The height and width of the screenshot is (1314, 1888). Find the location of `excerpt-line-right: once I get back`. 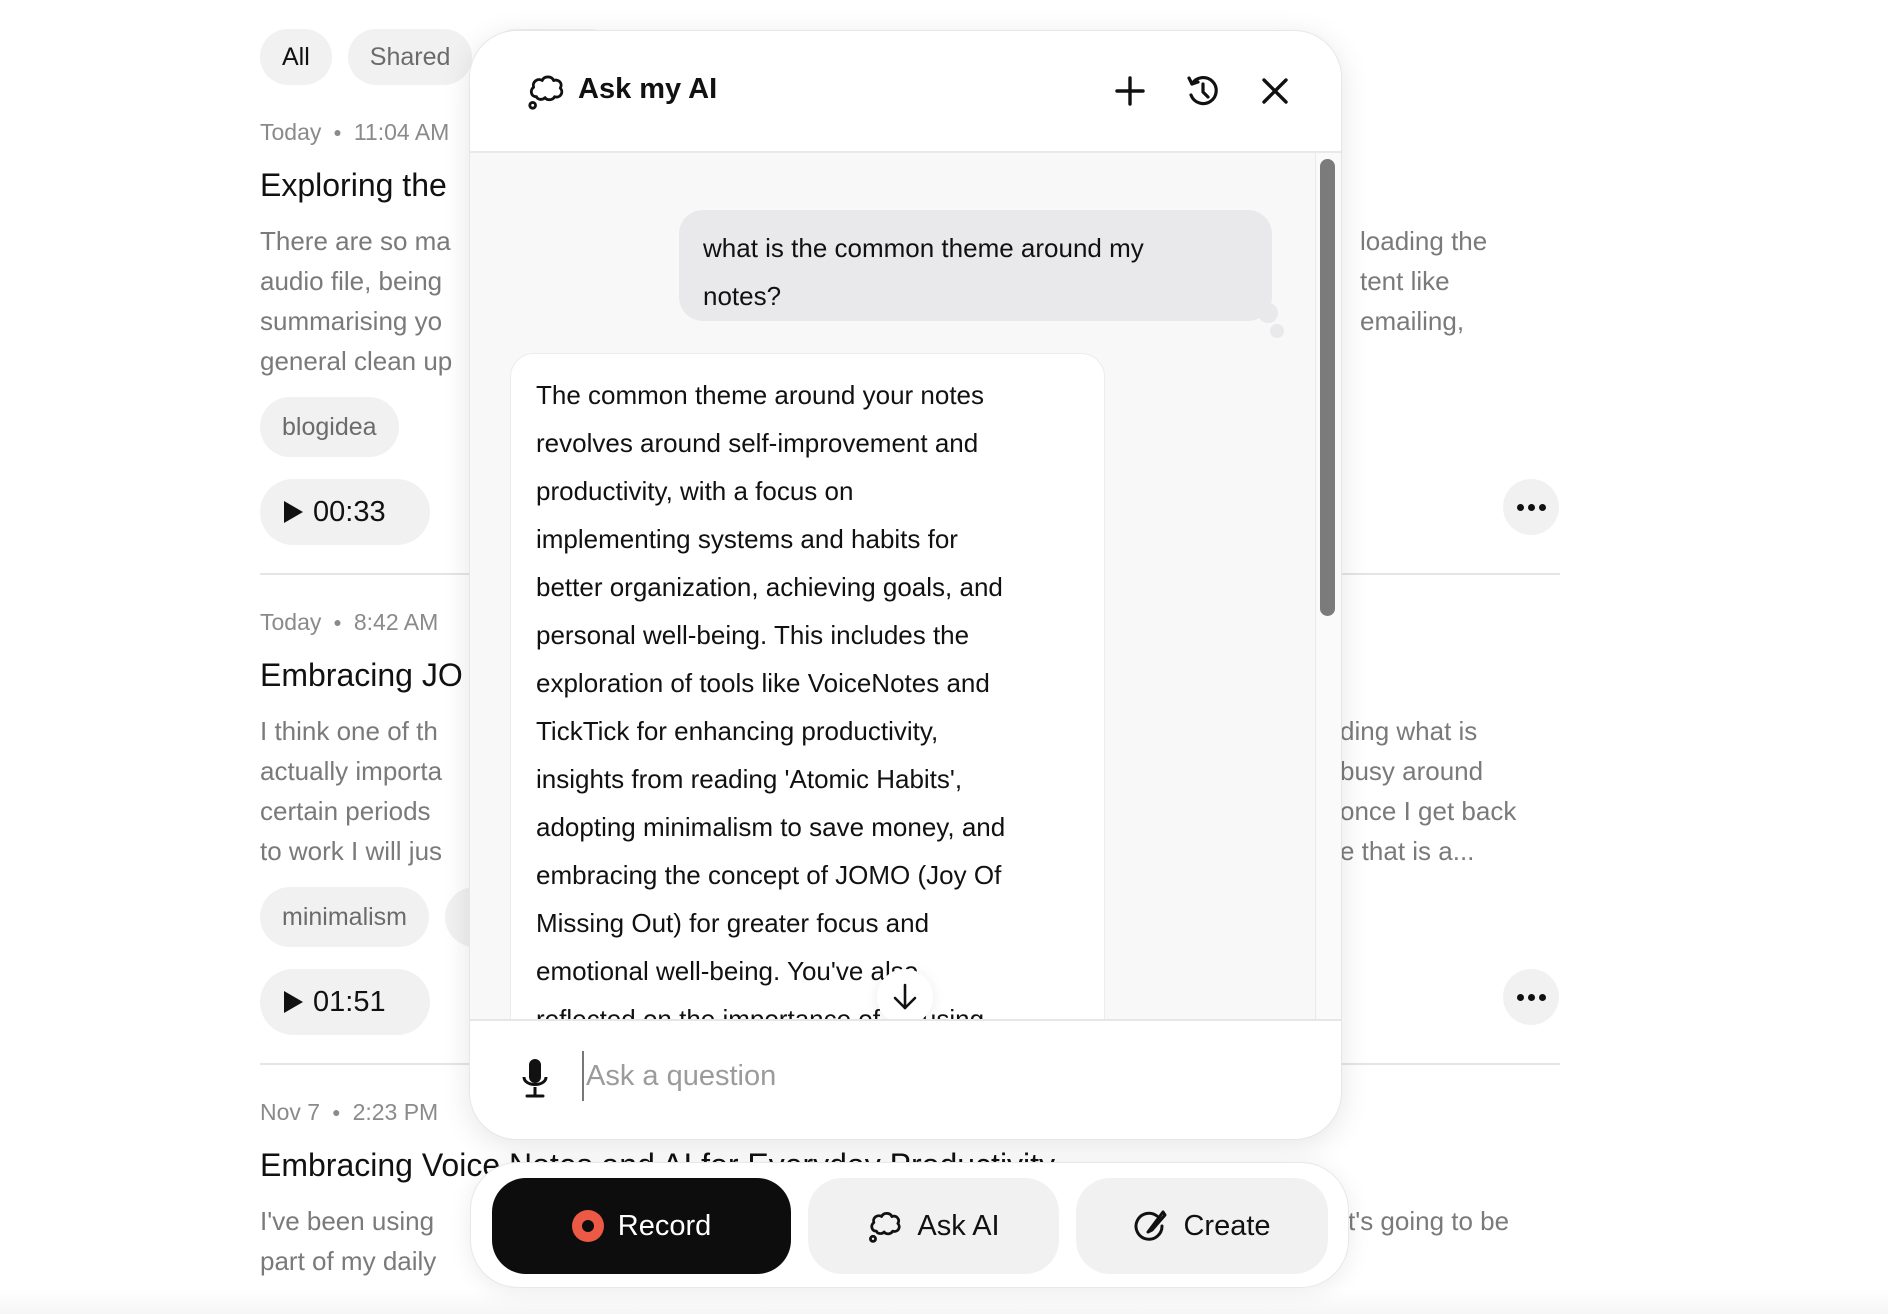

excerpt-line-right: once I get back is located at coordinates (1428, 811).